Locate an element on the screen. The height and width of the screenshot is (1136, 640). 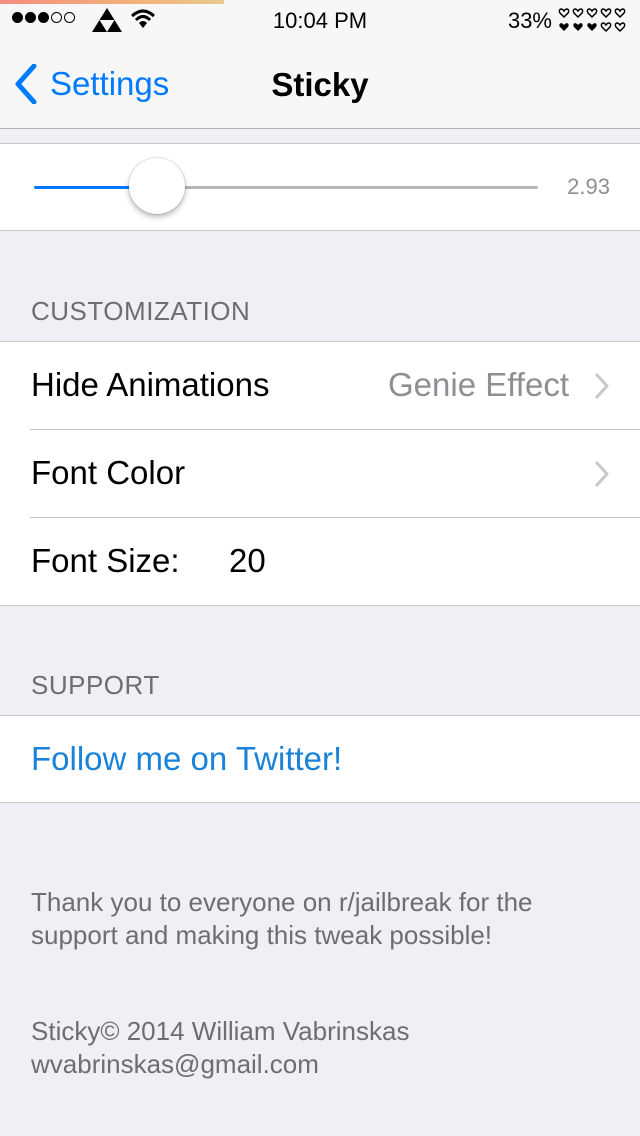
slider-cell: 2.93 is located at coordinates (320, 187).